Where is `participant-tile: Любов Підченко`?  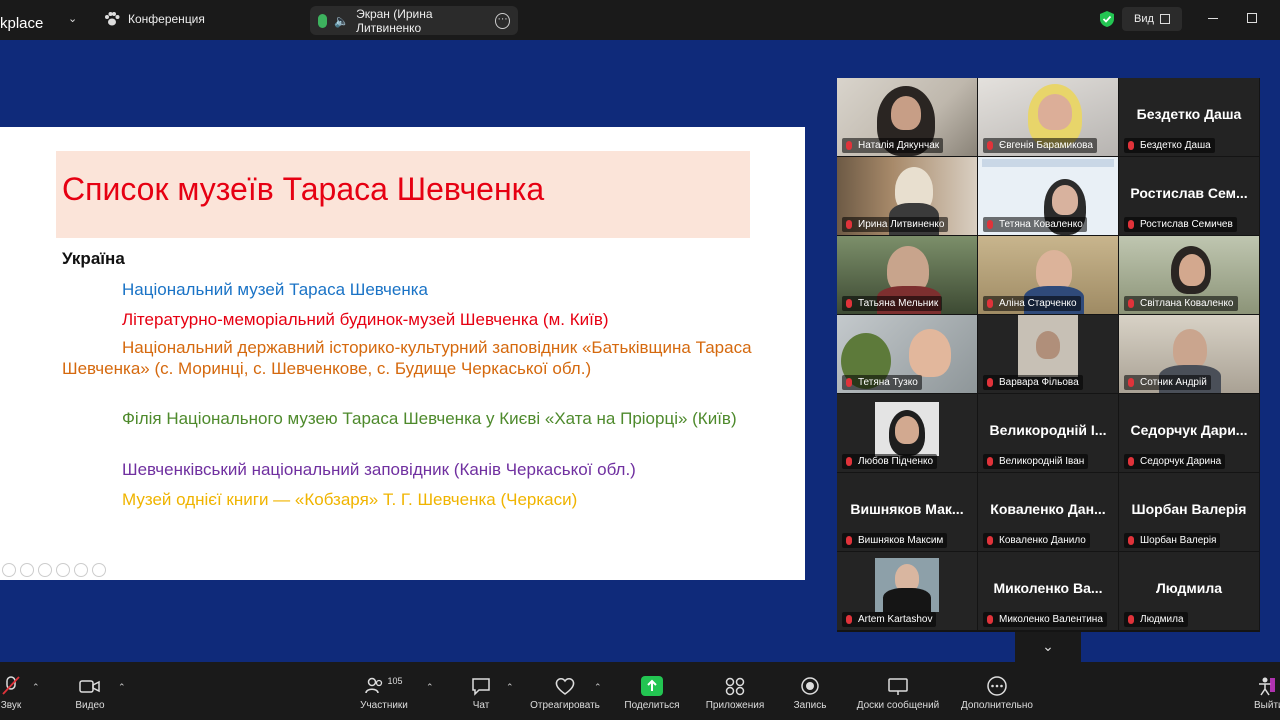 participant-tile: Любов Підченко is located at coordinates (907, 433).